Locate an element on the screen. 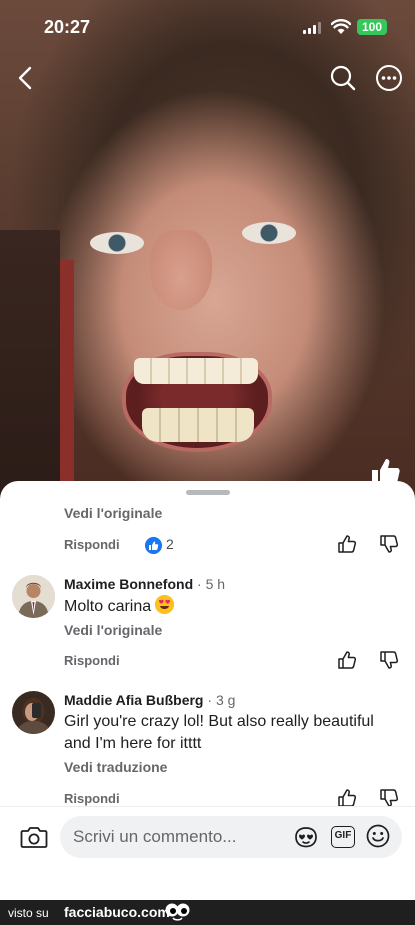 Image resolution: width=415 pixels, height=925 pixels. smiley-icon is located at coordinates (378, 836).